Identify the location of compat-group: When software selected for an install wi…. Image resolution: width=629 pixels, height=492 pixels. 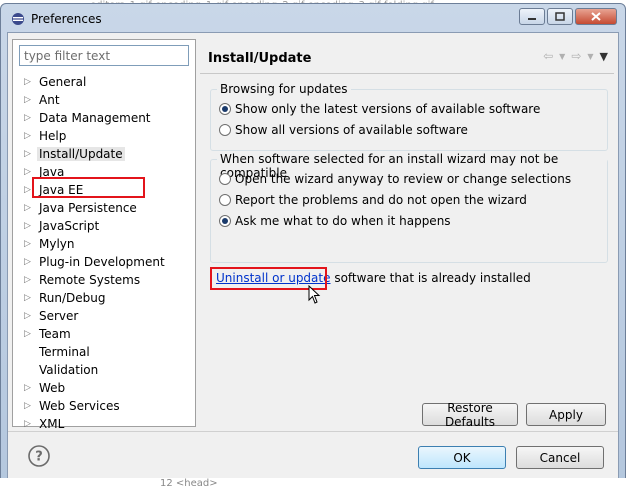
(409, 207).